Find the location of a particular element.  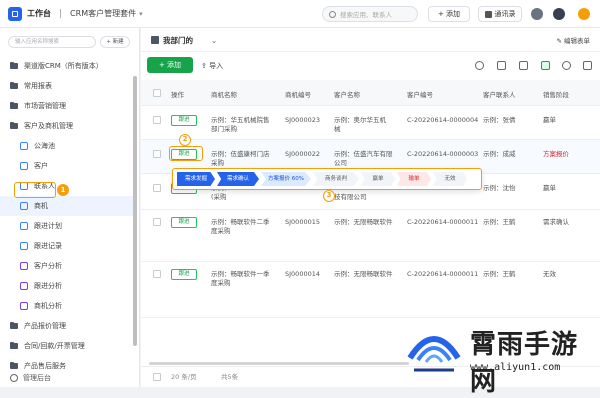

opportunity-name: 示例：华五机械院售 is located at coordinates (240, 120).